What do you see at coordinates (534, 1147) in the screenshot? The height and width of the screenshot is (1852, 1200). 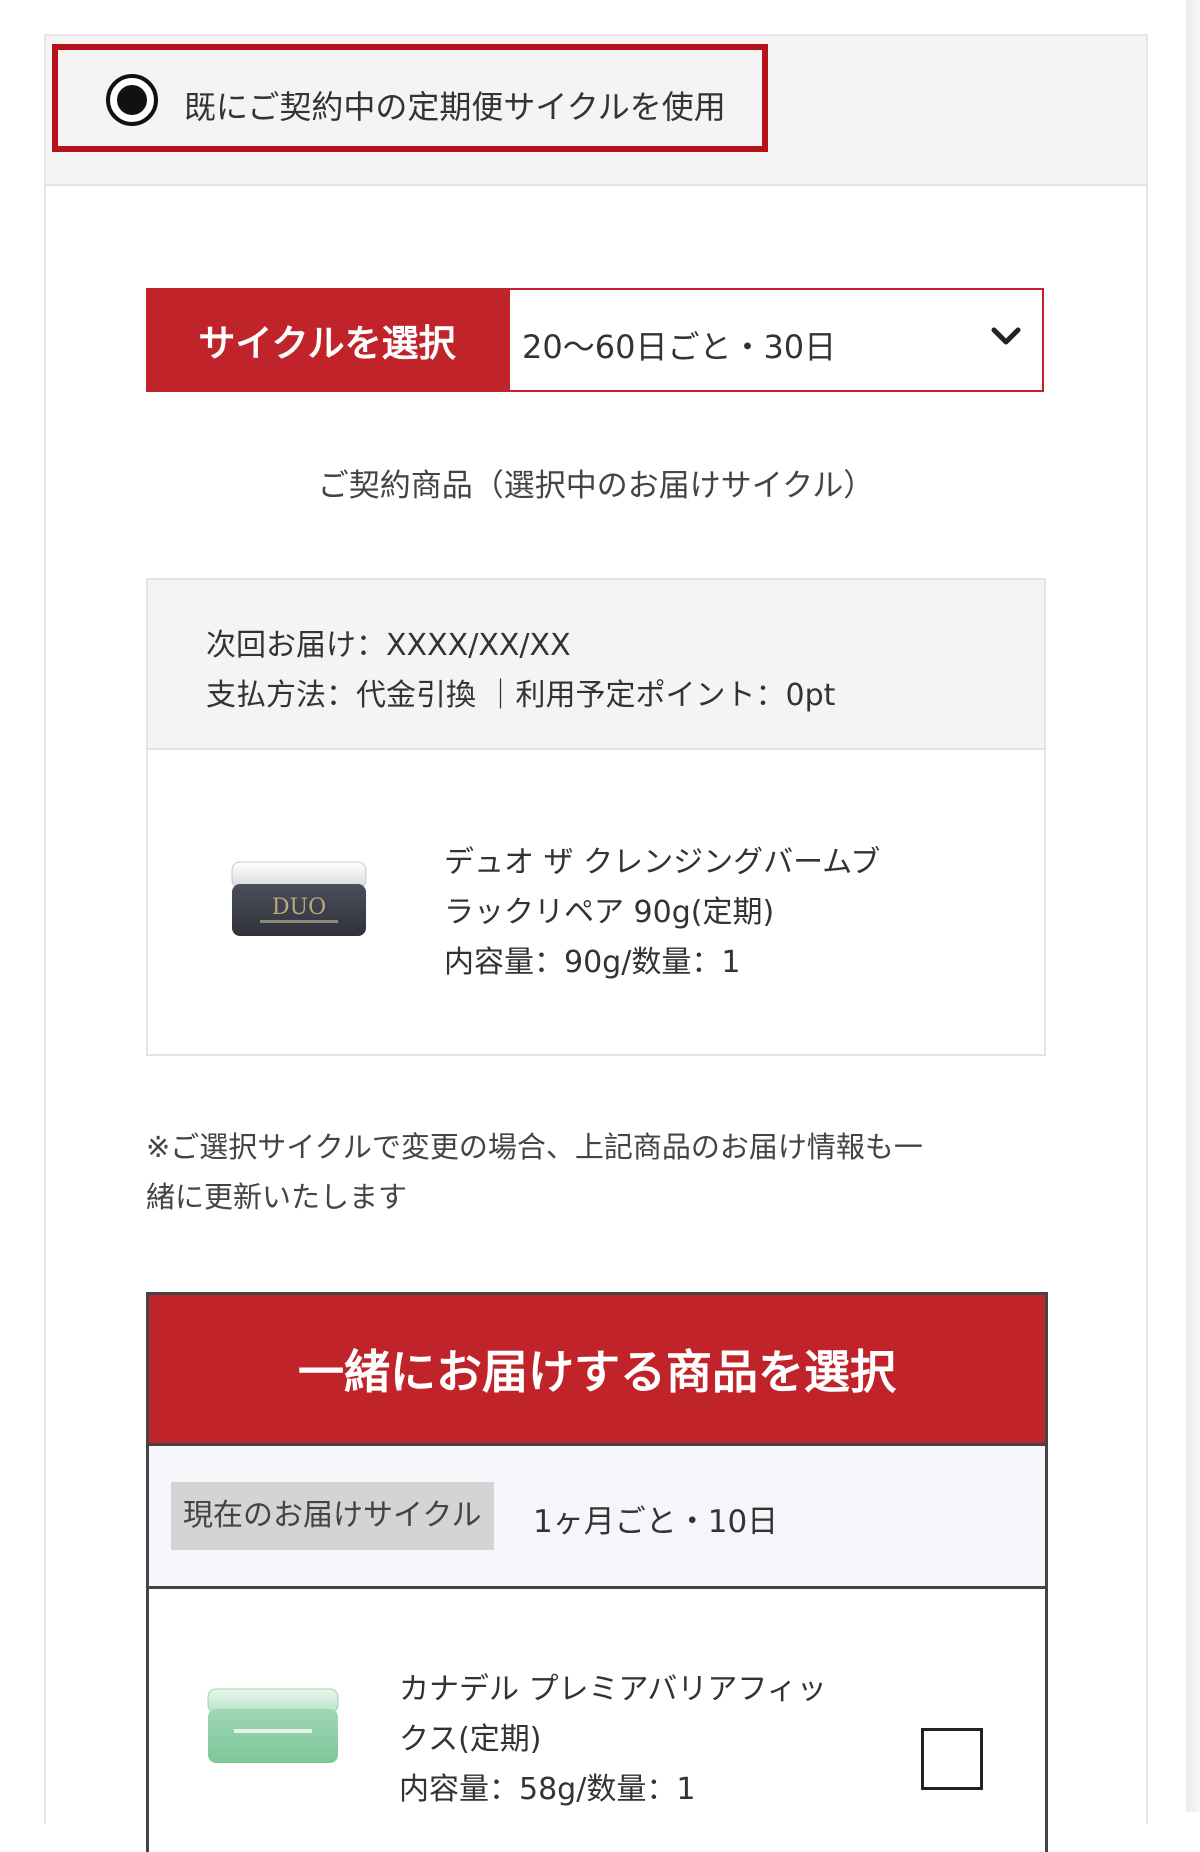 I see `notice-line1: ※ご選択サイクルで変更の場合、上記商品のお届け情報も一` at bounding box center [534, 1147].